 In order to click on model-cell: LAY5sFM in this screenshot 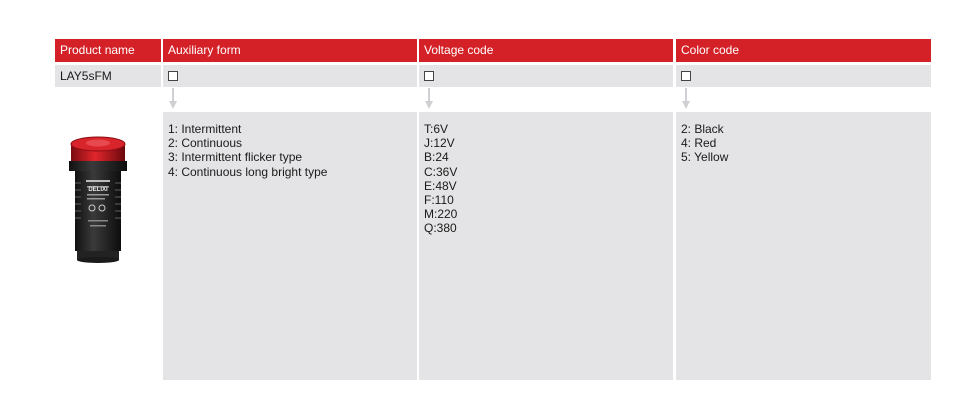, I will do `click(108, 76)`.